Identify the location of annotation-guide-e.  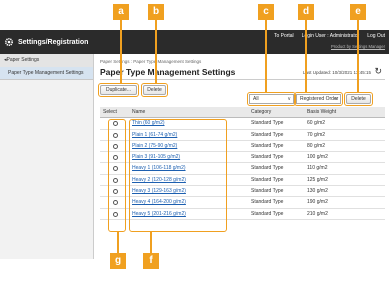
(358, 55).